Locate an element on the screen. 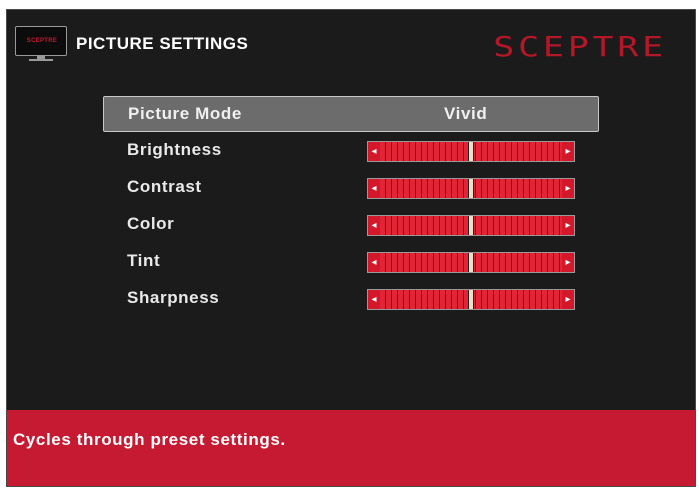 Image resolution: width=699 pixels, height=489 pixels. sharpness-slider: ◂ ▸ is located at coordinates (471, 299).